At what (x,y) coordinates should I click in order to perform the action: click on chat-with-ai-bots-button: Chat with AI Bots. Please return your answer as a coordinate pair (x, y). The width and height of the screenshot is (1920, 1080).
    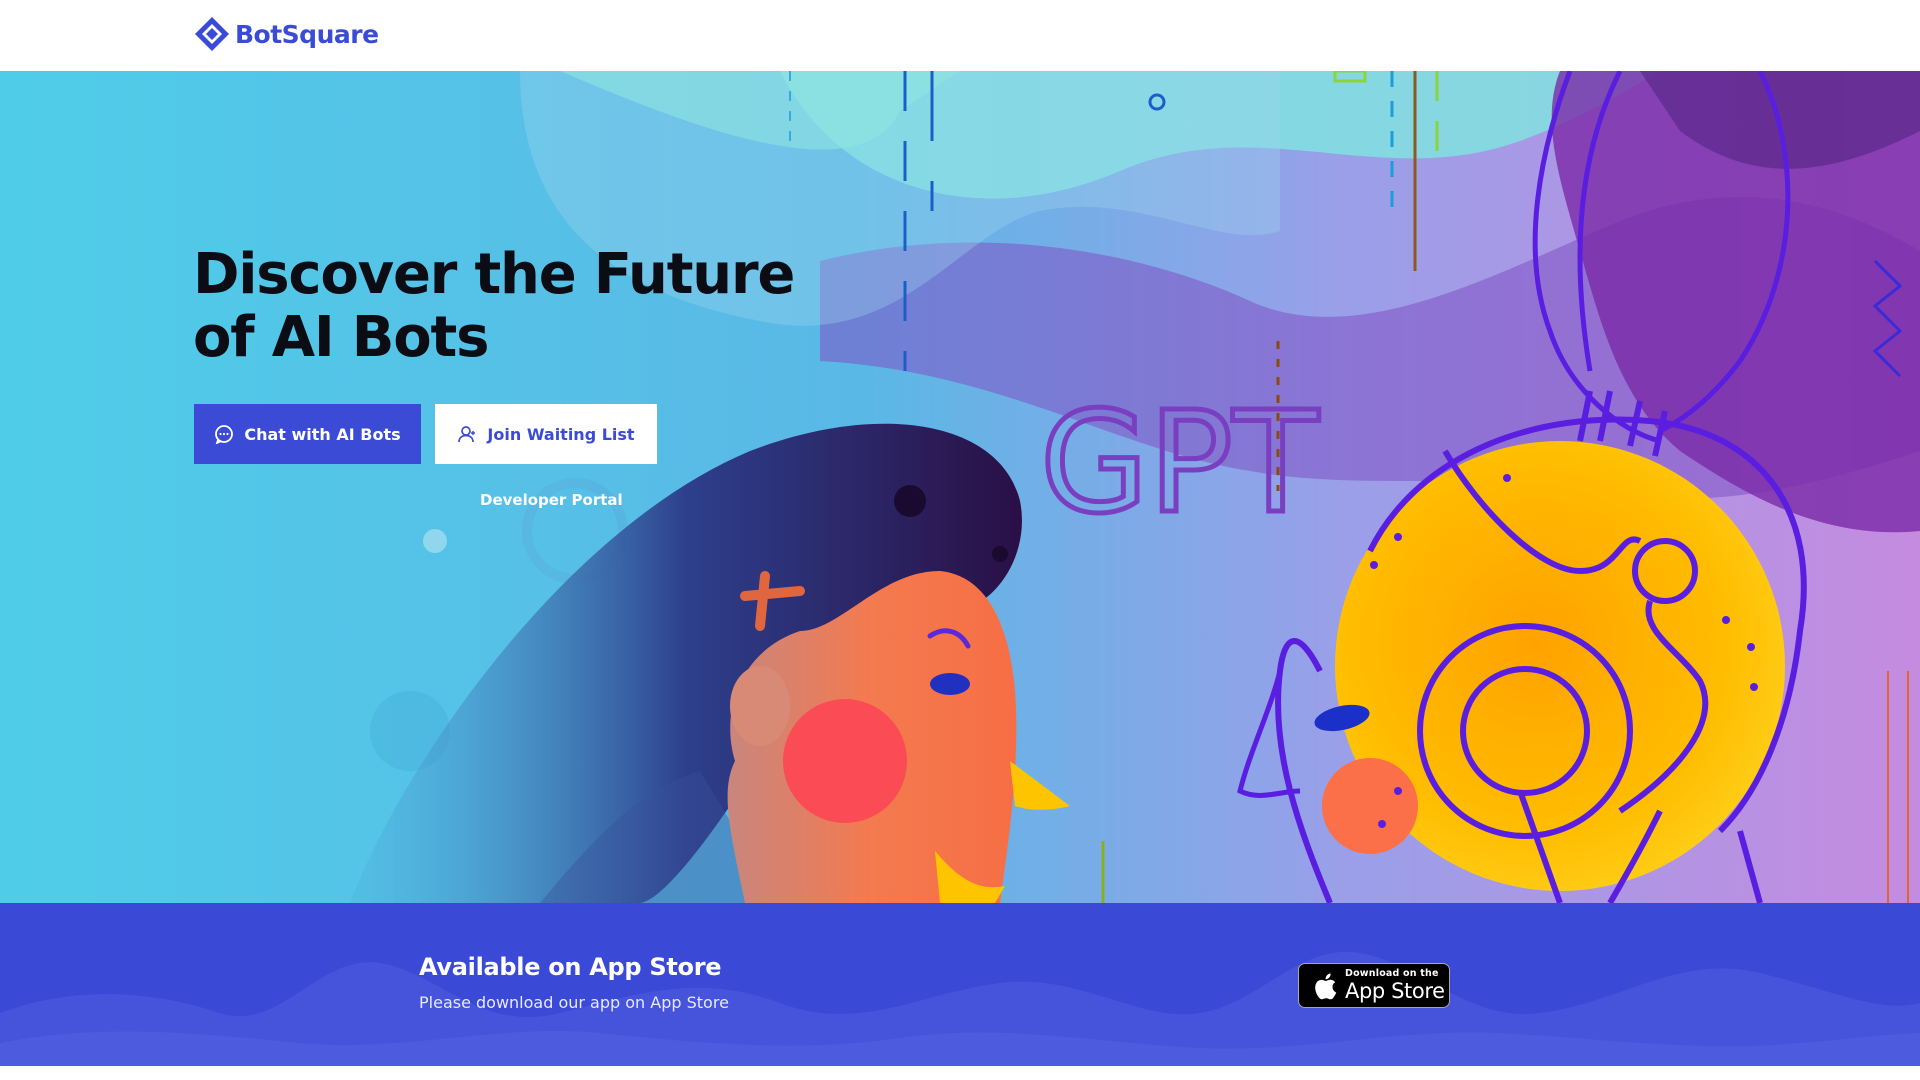
    Looking at the image, I should click on (307, 434).